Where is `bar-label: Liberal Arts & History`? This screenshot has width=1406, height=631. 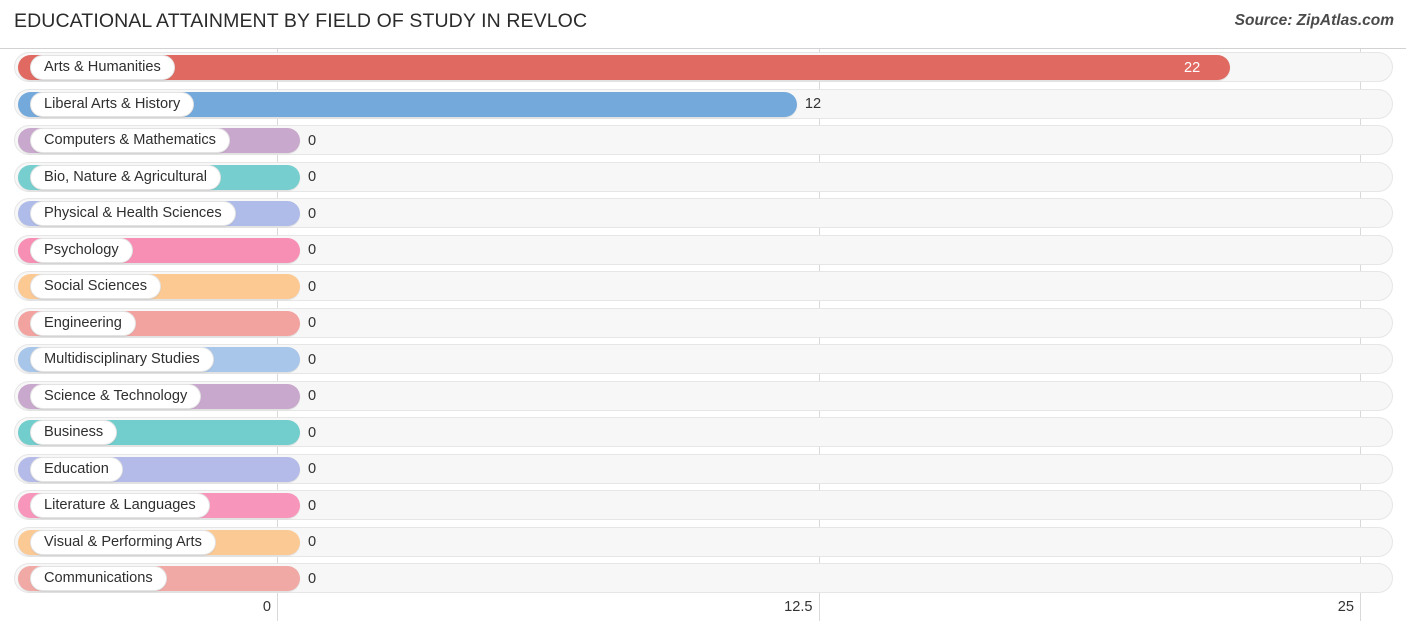
bar-label: Liberal Arts & History is located at coordinates (112, 104).